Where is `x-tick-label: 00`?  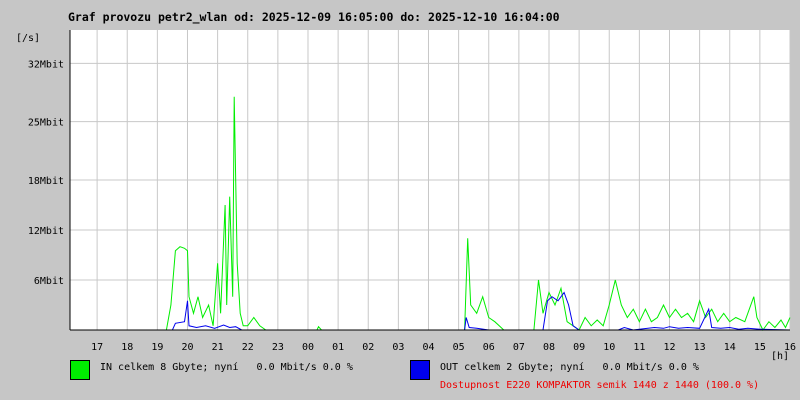 x-tick-label: 00 is located at coordinates (308, 347).